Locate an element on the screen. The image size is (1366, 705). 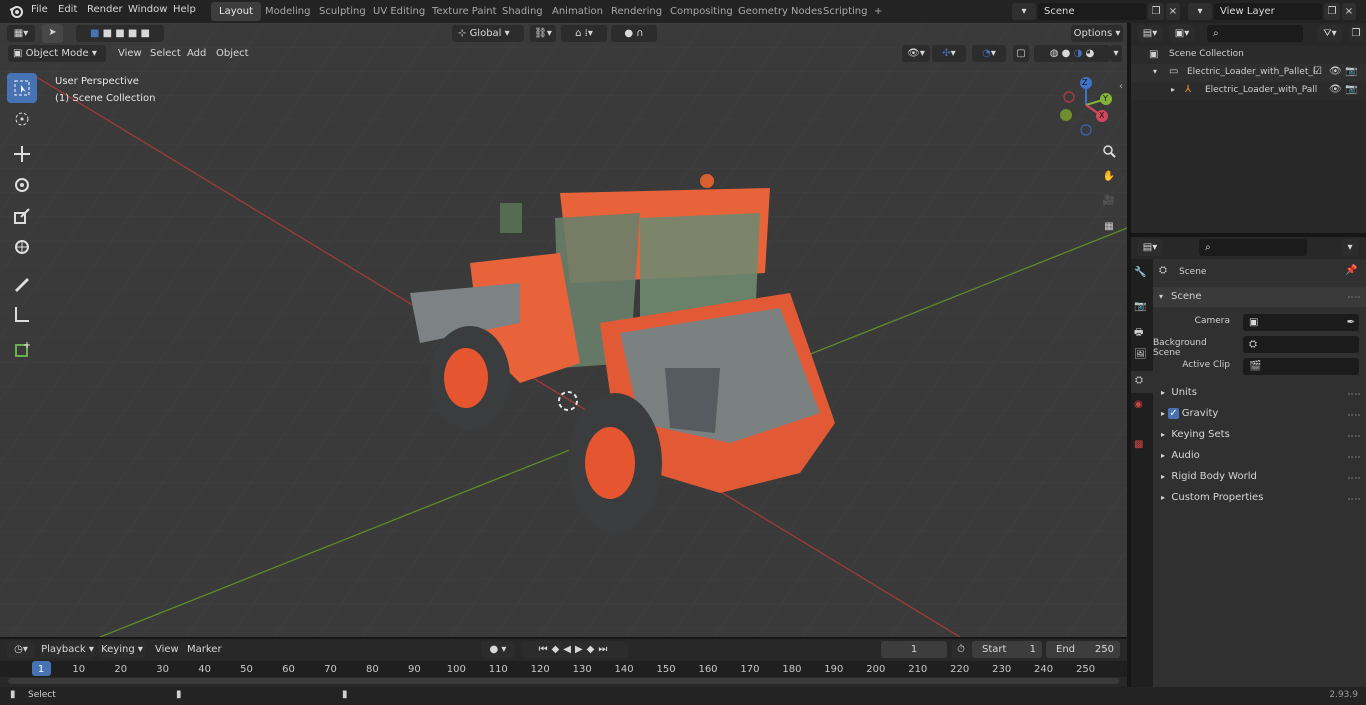
sidebar-expand-icon: ‹ is located at coordinates (1121, 86).